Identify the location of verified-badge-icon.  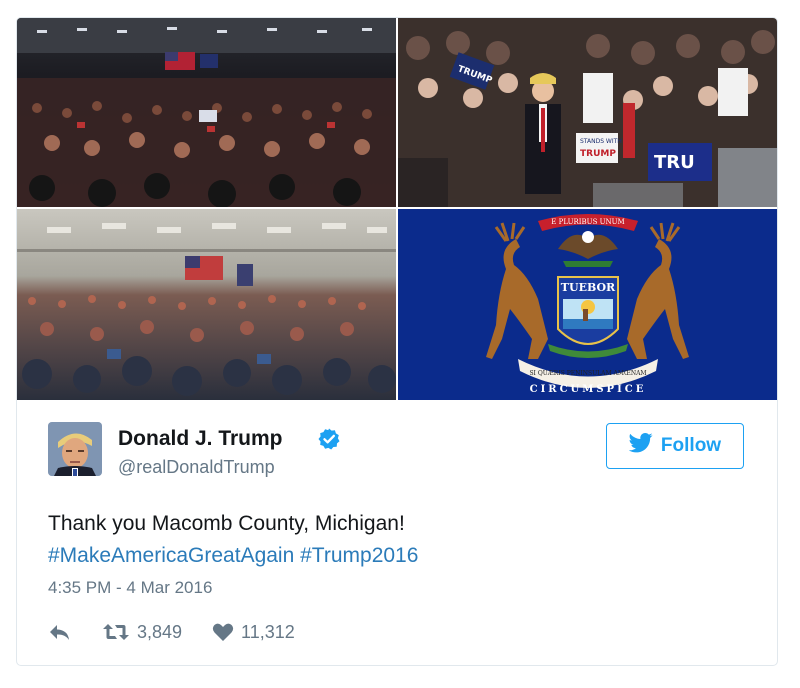
(329, 439).